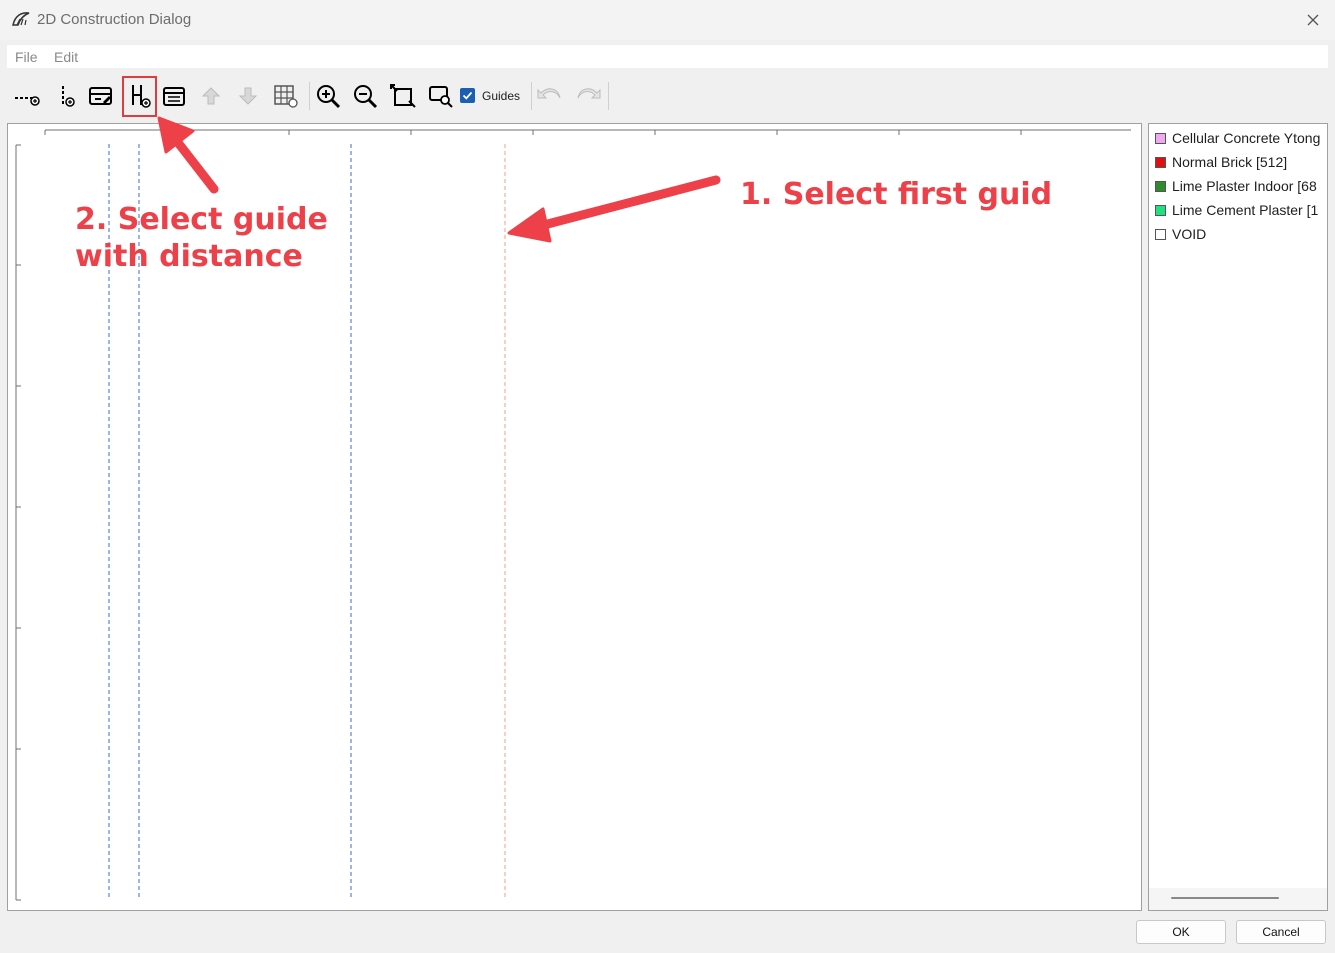 This screenshot has width=1335, height=953. I want to click on annotation-arrows, so click(439, 179).